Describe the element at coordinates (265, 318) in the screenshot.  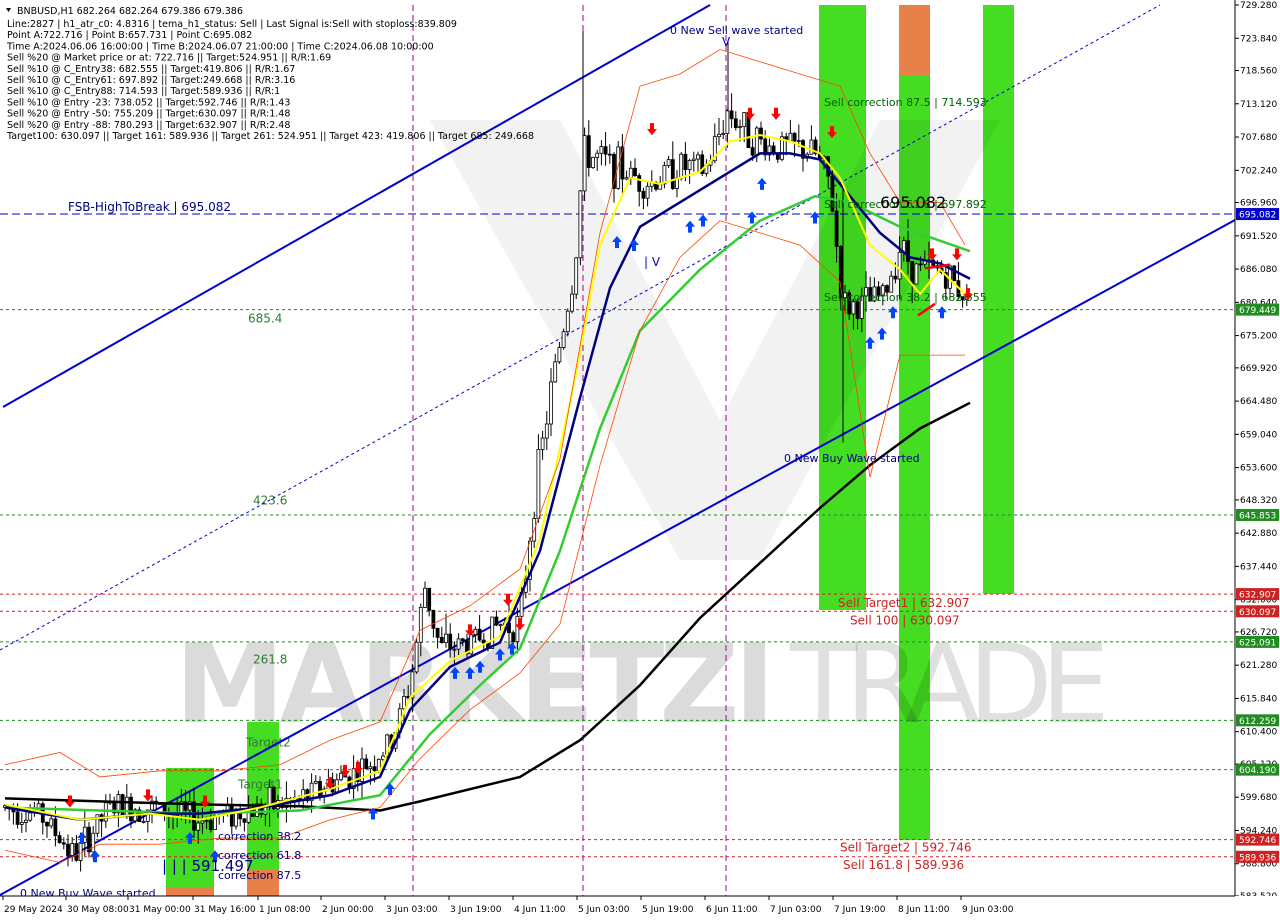
I see `fib-label: 685.4` at that location.